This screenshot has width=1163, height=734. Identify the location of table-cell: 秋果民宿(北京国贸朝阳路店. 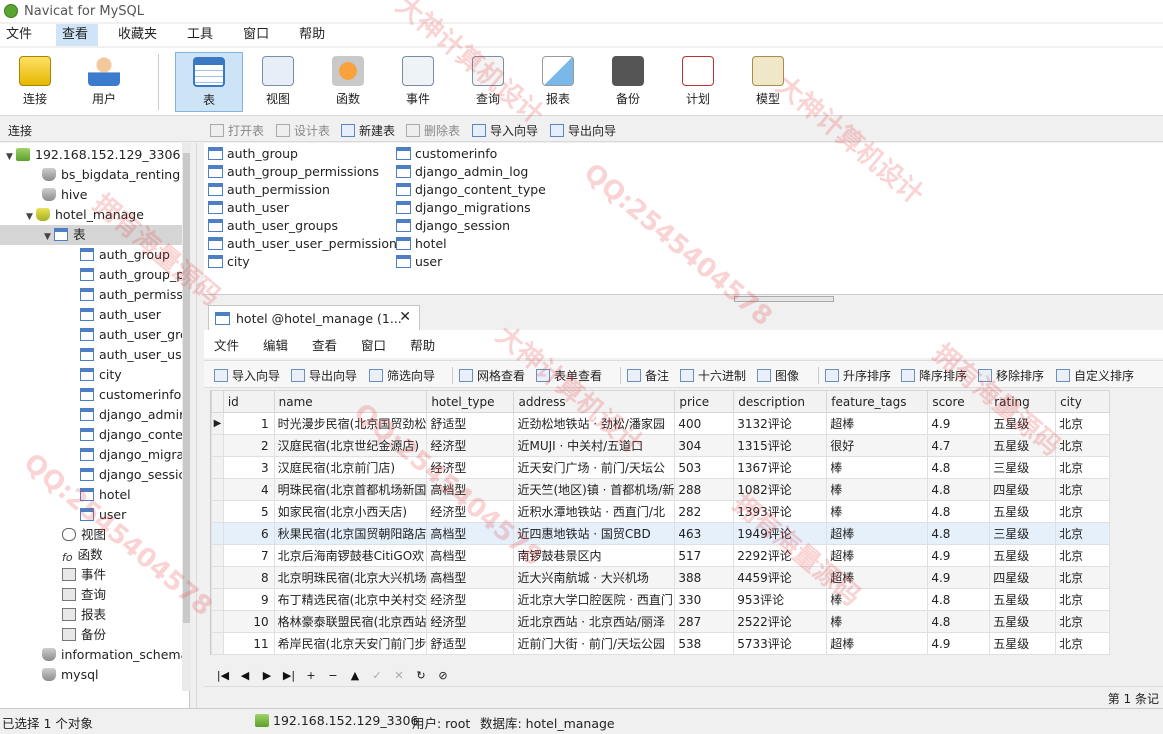
(350, 533).